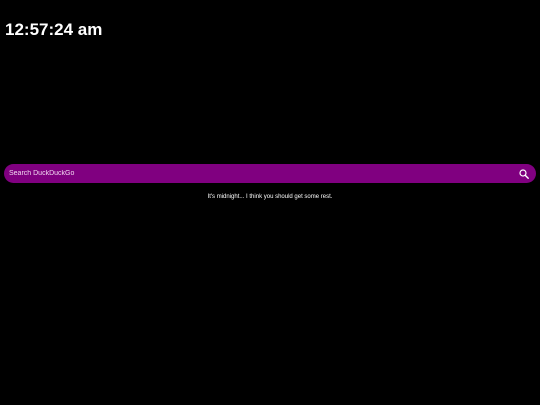  Describe the element at coordinates (54, 29) in the screenshot. I see `clock: 12:57:24 am` at that location.